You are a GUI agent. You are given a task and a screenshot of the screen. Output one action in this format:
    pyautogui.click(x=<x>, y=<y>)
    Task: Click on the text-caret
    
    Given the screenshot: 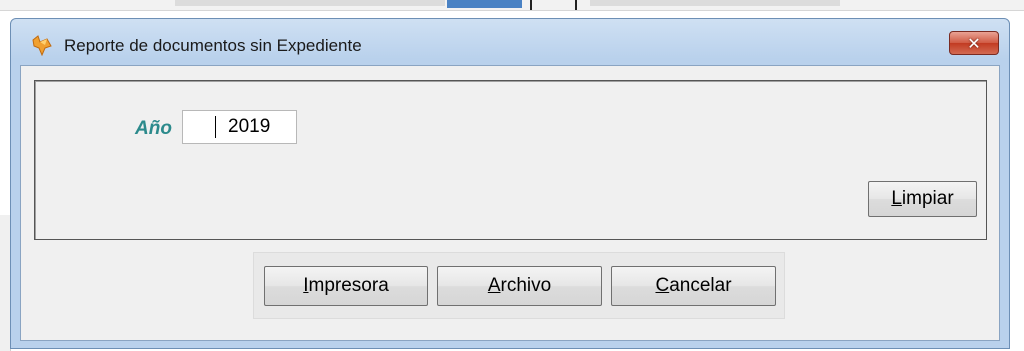 What is the action you would take?
    pyautogui.click(x=215, y=127)
    